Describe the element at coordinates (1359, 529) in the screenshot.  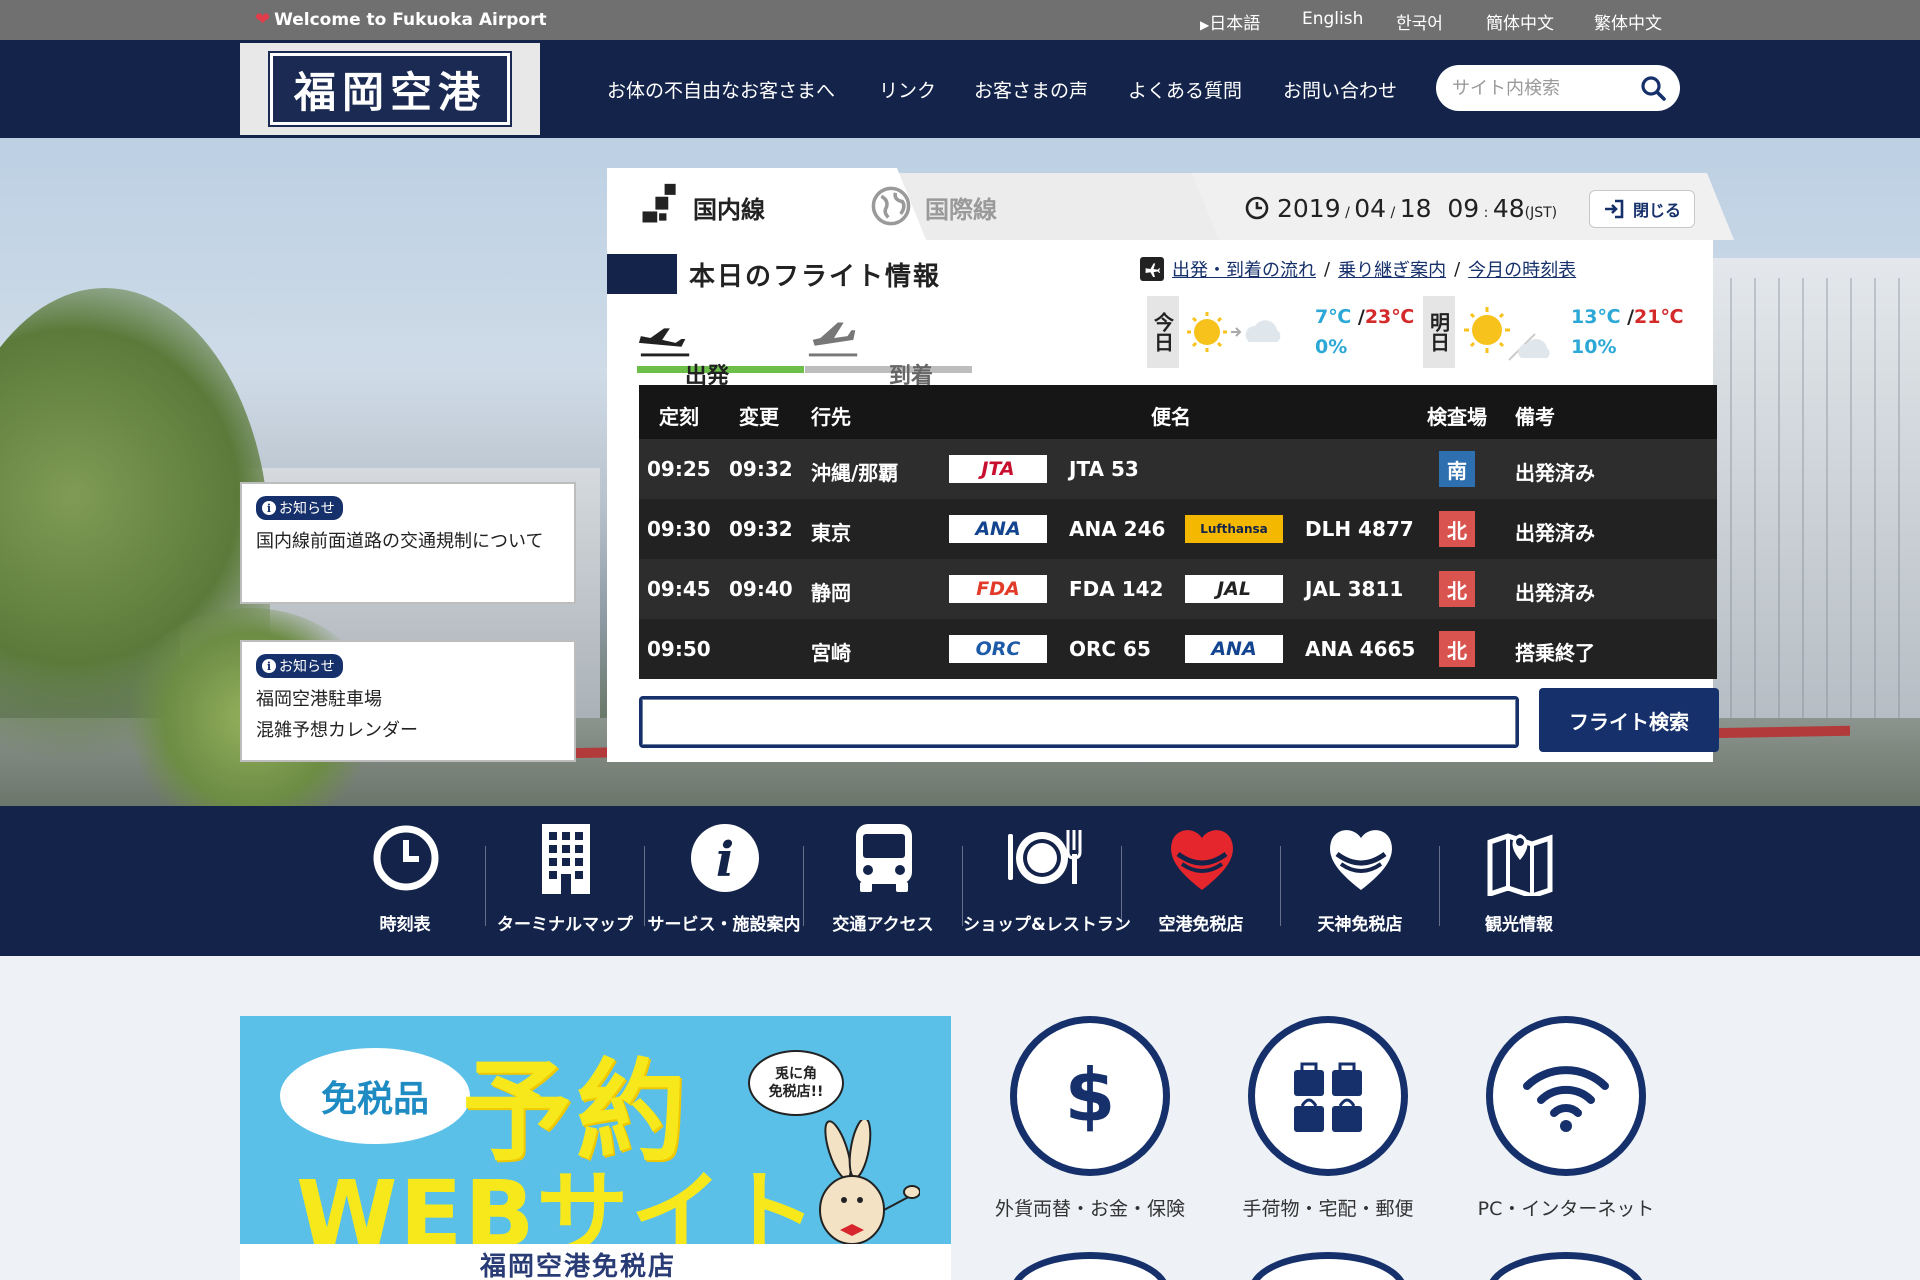
I see `codeshare-flight-number: DLH 4877` at that location.